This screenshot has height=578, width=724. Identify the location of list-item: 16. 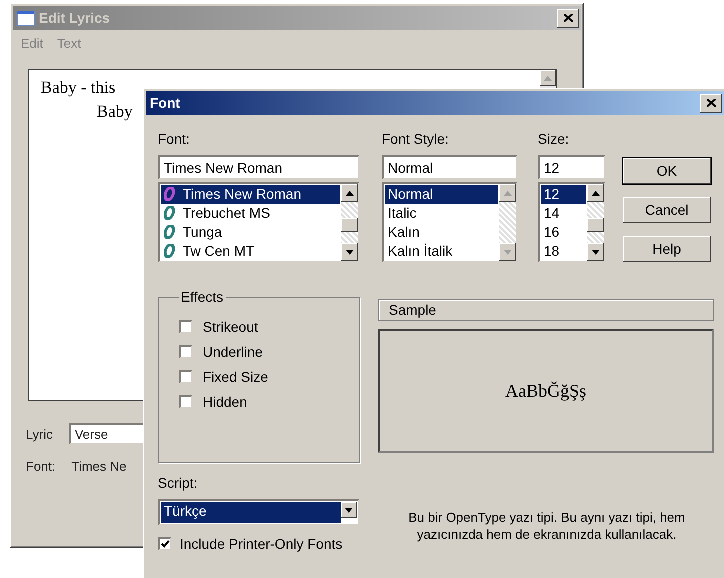
(563, 232).